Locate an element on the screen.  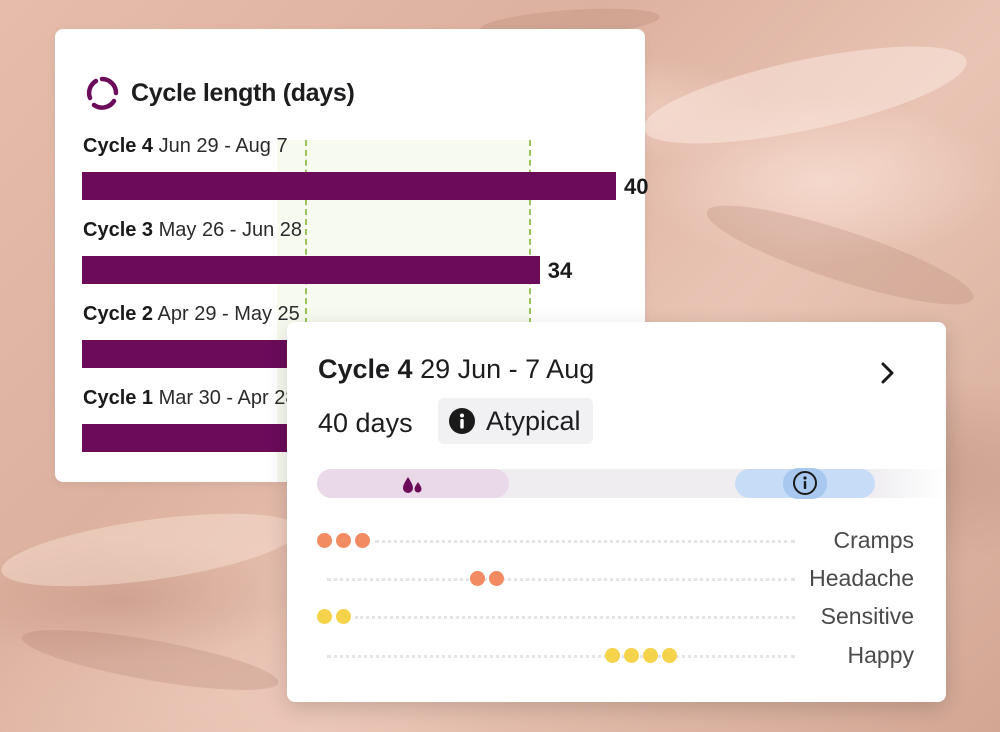
symptom-row: Sensitive is located at coordinates (615, 616).